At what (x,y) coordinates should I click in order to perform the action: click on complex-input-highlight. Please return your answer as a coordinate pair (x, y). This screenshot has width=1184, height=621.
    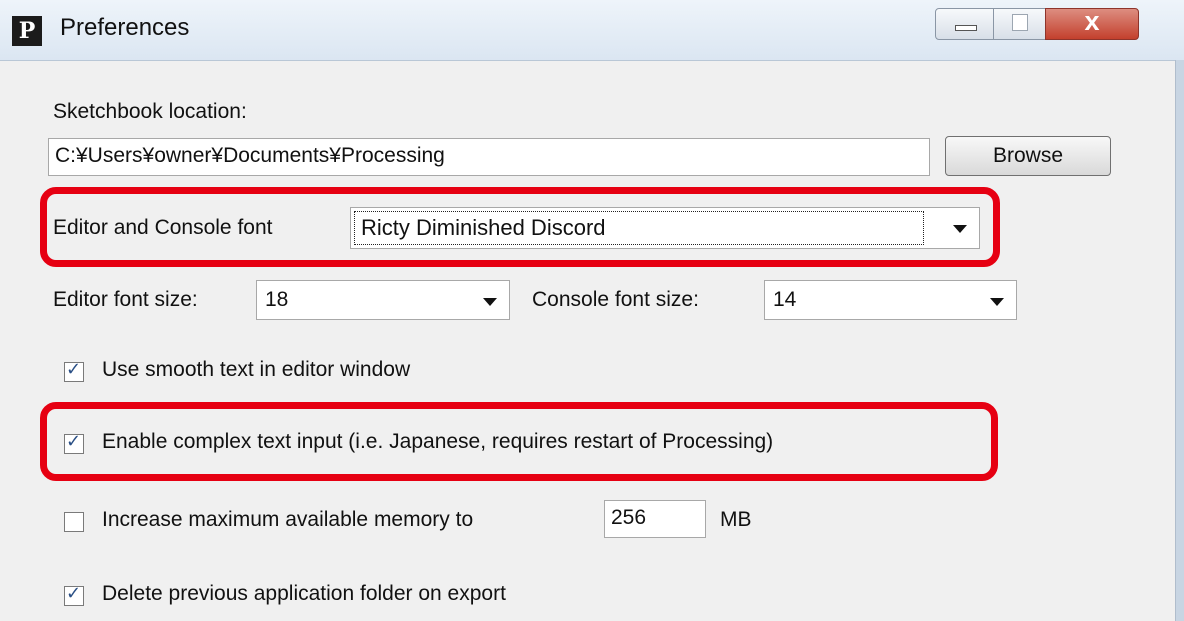
    Looking at the image, I should click on (519, 441).